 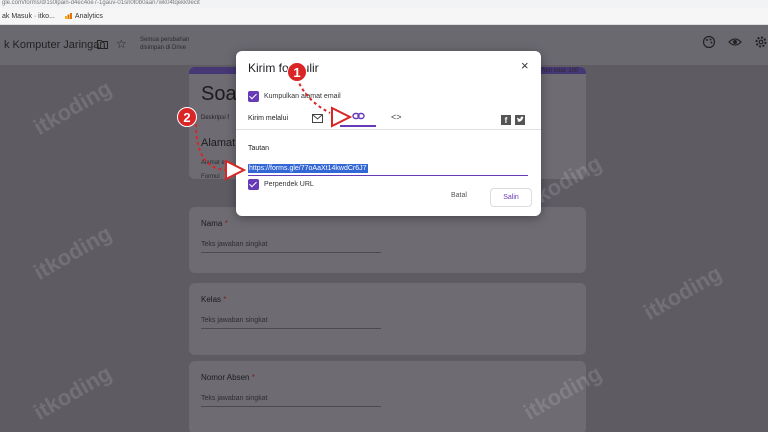 I want to click on annotation-arrows, so click(x=274, y=129).